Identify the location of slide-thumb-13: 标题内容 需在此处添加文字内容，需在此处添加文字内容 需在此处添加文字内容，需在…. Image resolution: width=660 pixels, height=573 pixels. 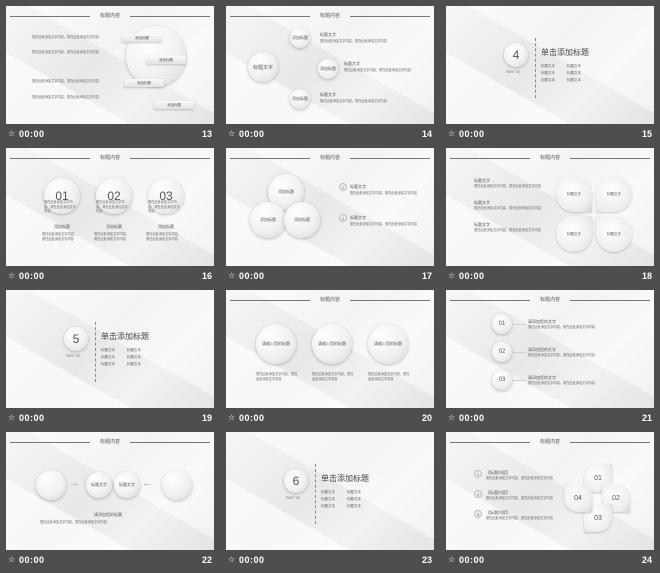
(110, 76).